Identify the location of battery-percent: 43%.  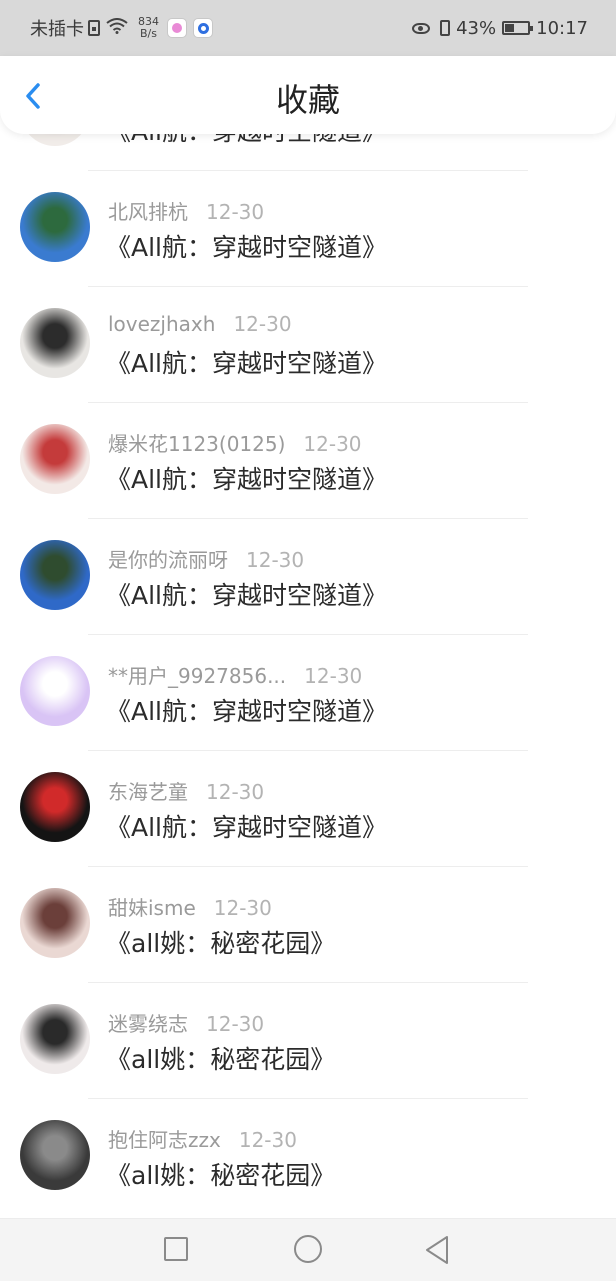
(476, 28).